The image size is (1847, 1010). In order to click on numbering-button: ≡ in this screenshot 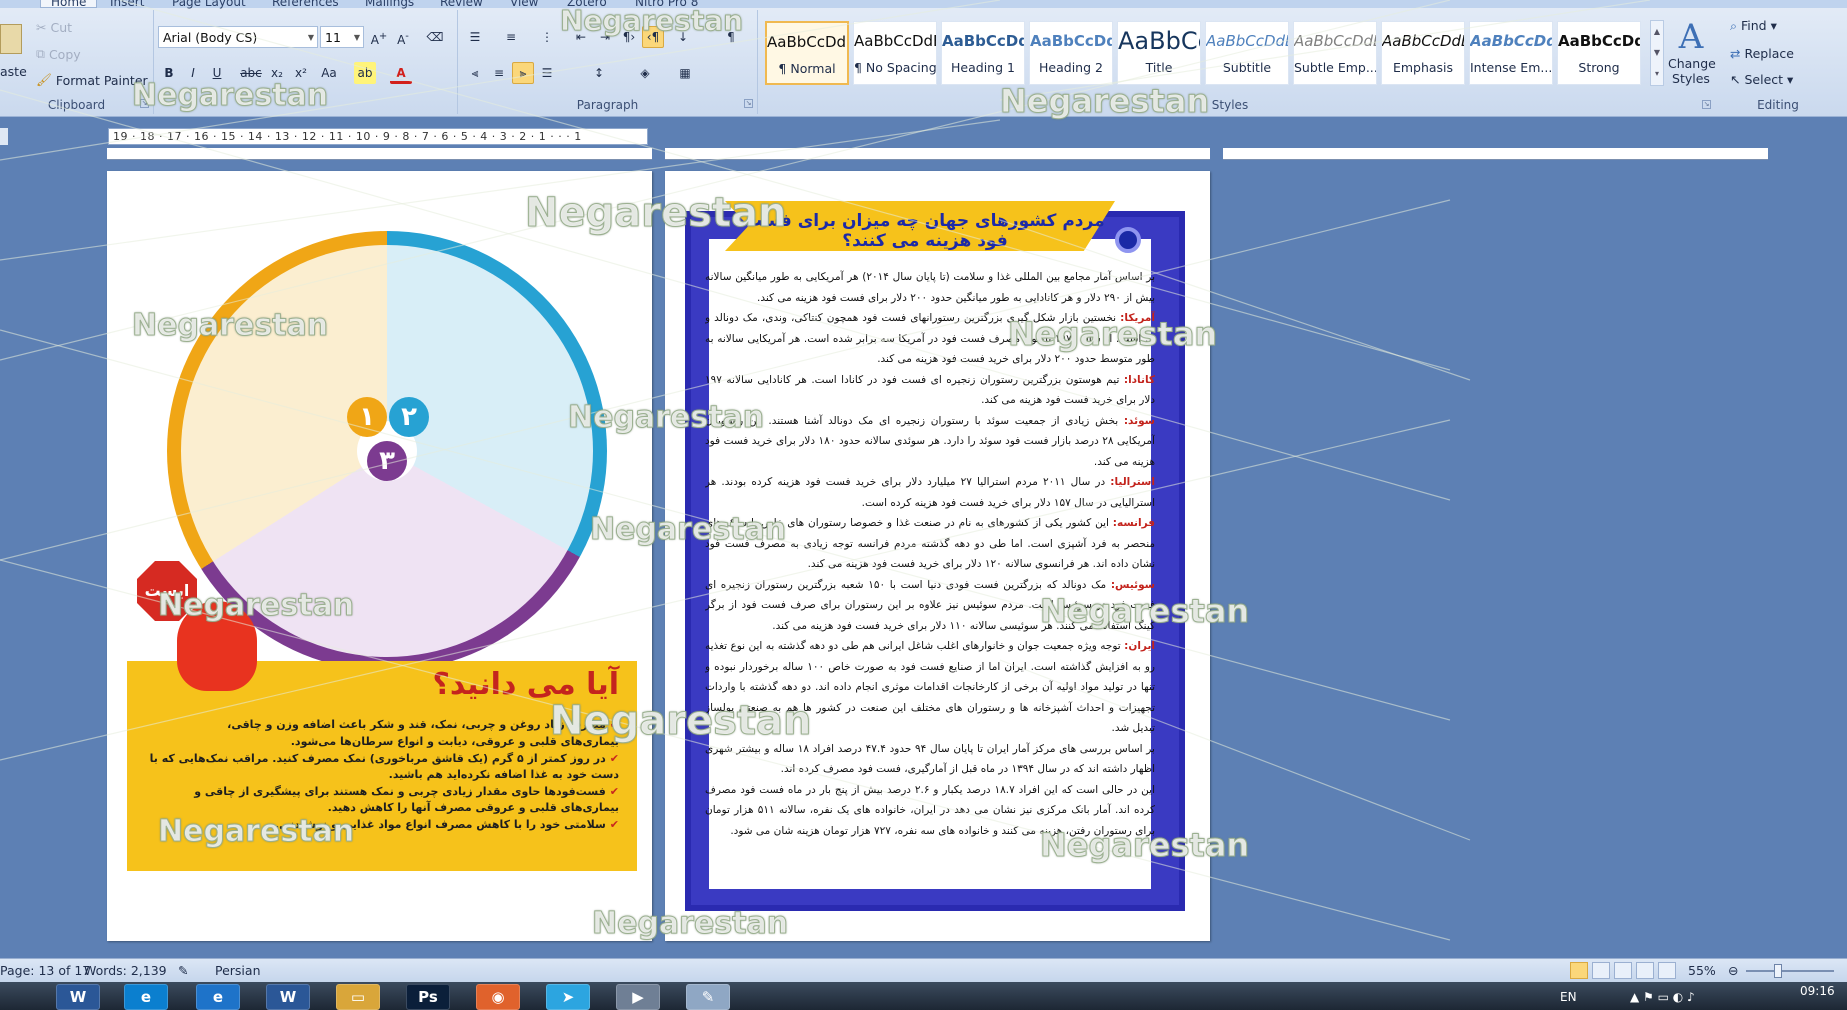, I will do `click(511, 37)`.